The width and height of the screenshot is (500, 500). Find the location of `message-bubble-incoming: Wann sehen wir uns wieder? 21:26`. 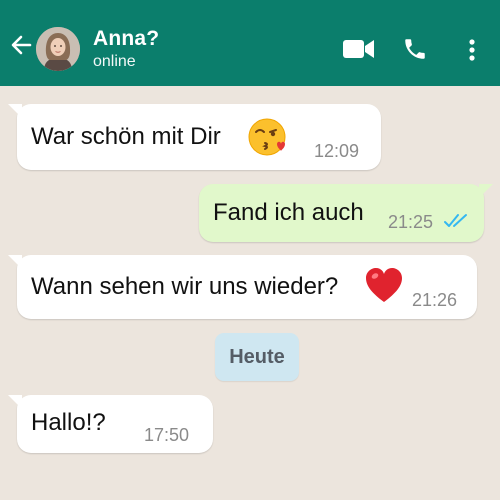

message-bubble-incoming: Wann sehen wir uns wieder? 21:26 is located at coordinates (242, 287).